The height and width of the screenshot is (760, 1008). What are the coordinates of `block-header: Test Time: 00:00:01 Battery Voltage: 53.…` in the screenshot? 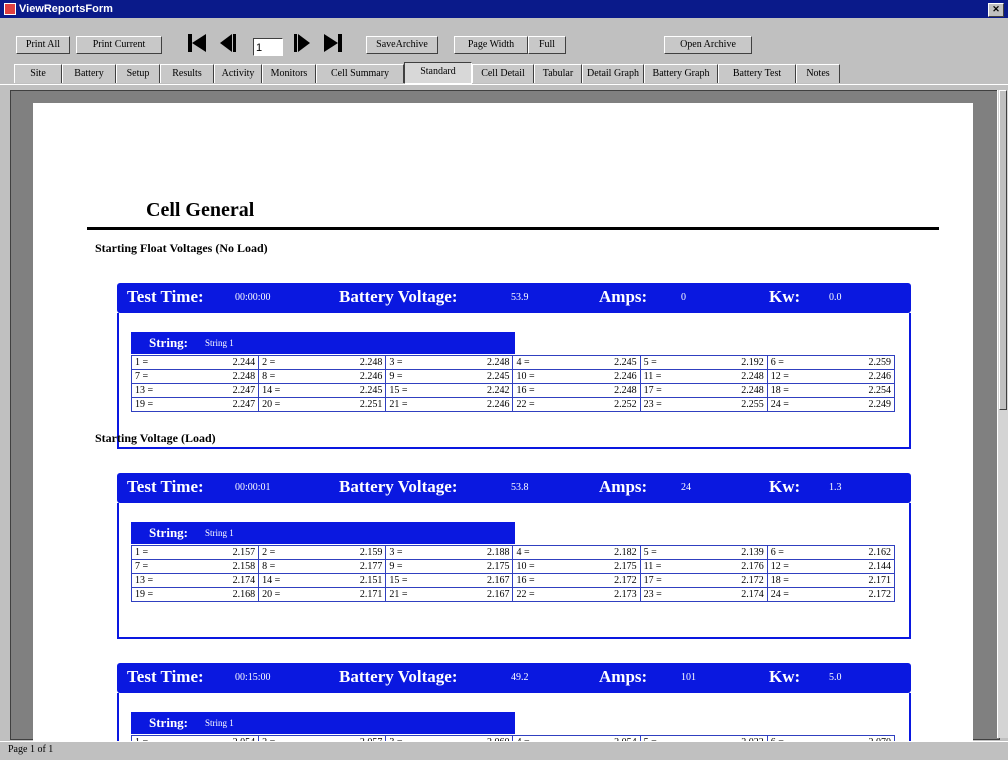 It's located at (514, 488).